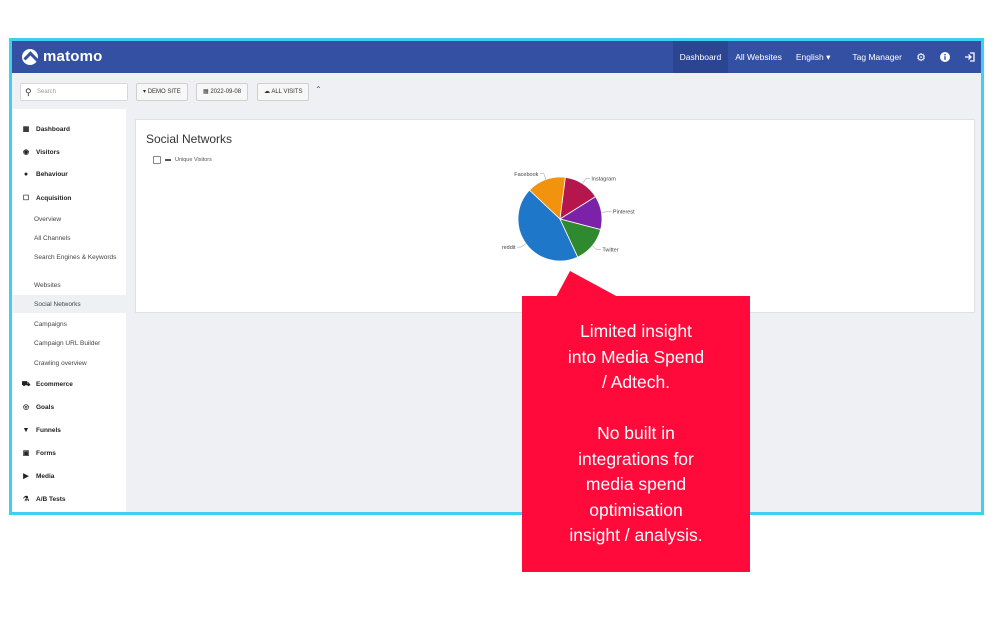  I want to click on metric-picker-icon, so click(157, 160).